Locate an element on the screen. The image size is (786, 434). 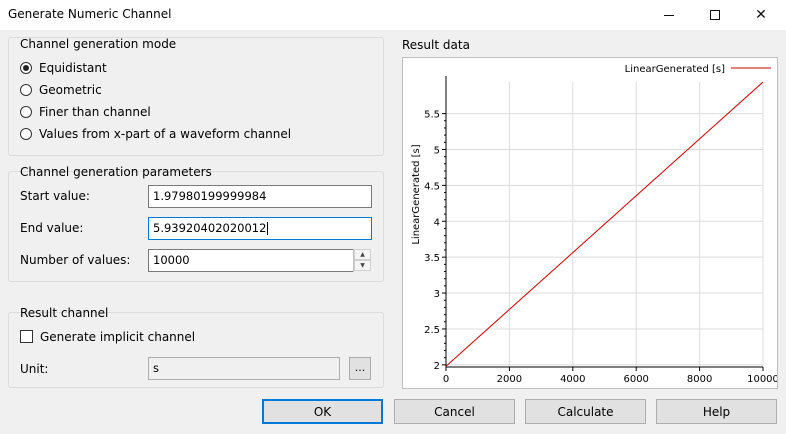
text-caret is located at coordinates (268, 228).